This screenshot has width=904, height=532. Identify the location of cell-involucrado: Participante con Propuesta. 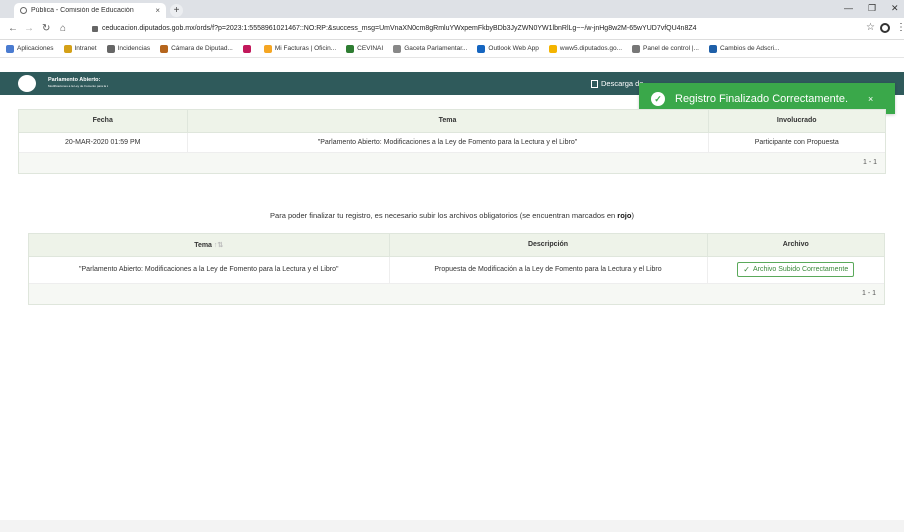
(796, 142).